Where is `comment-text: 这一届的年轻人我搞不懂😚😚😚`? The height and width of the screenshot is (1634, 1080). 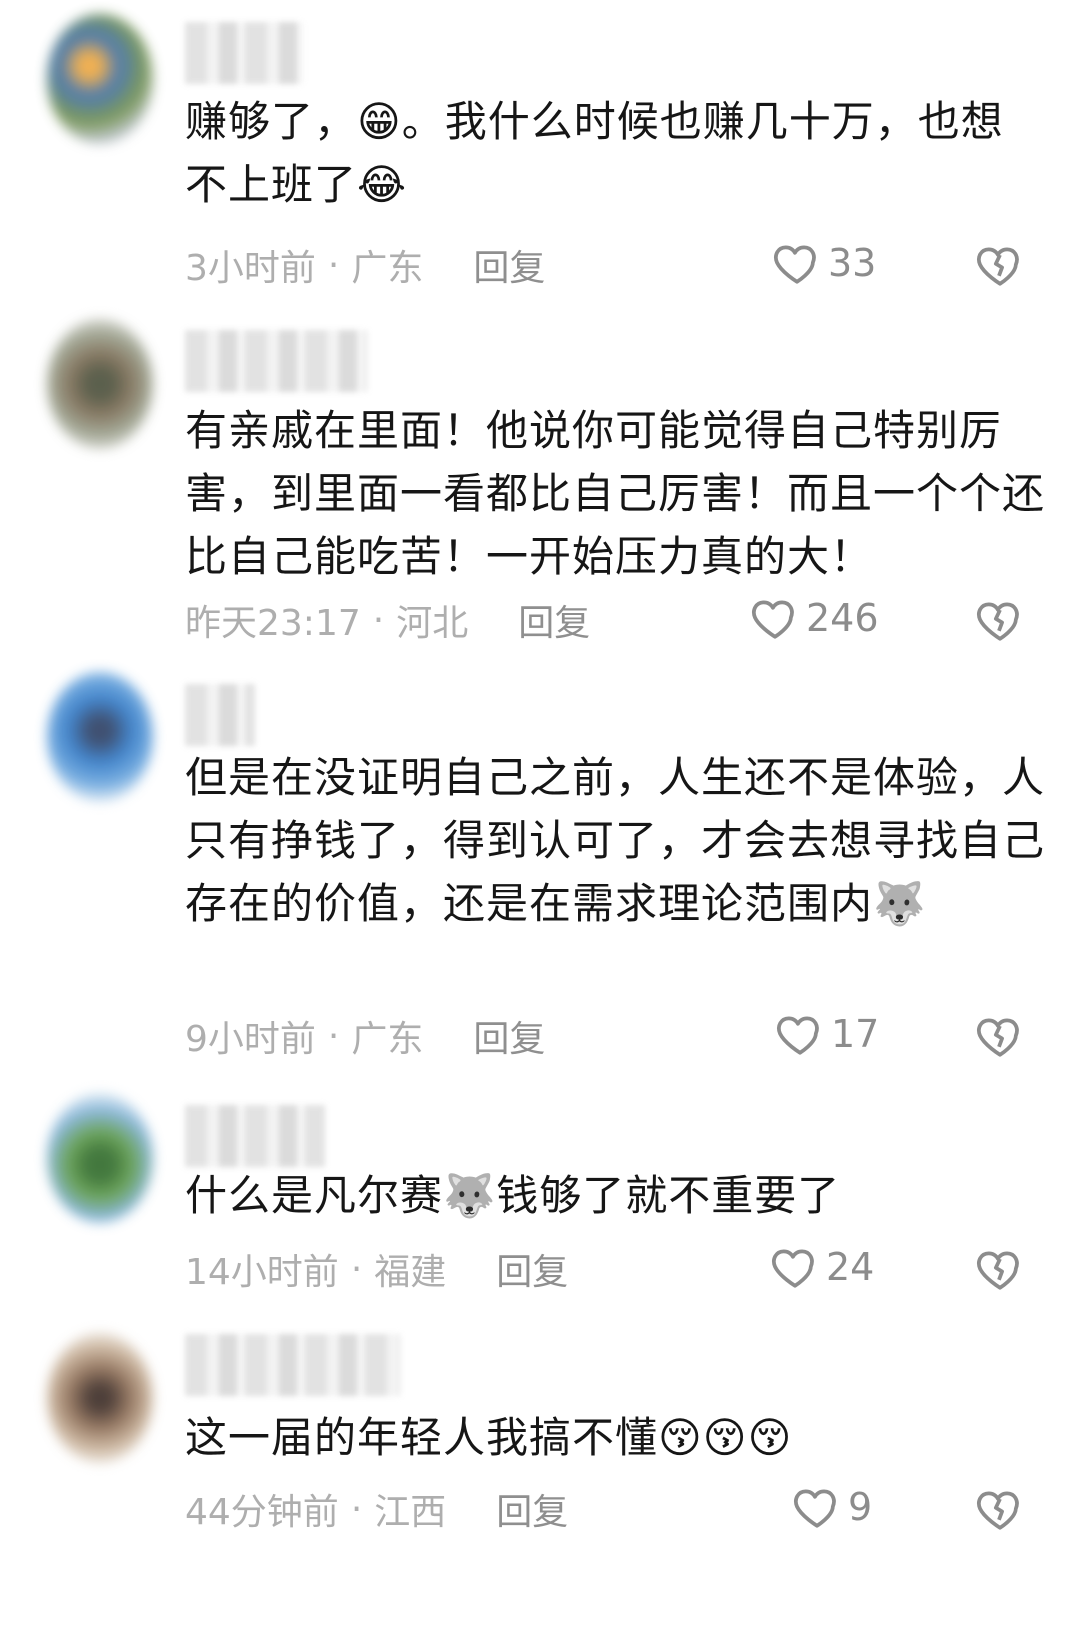
comment-text: 这一届的年轻人我搞不懂😚😚😚 is located at coordinates (489, 1437).